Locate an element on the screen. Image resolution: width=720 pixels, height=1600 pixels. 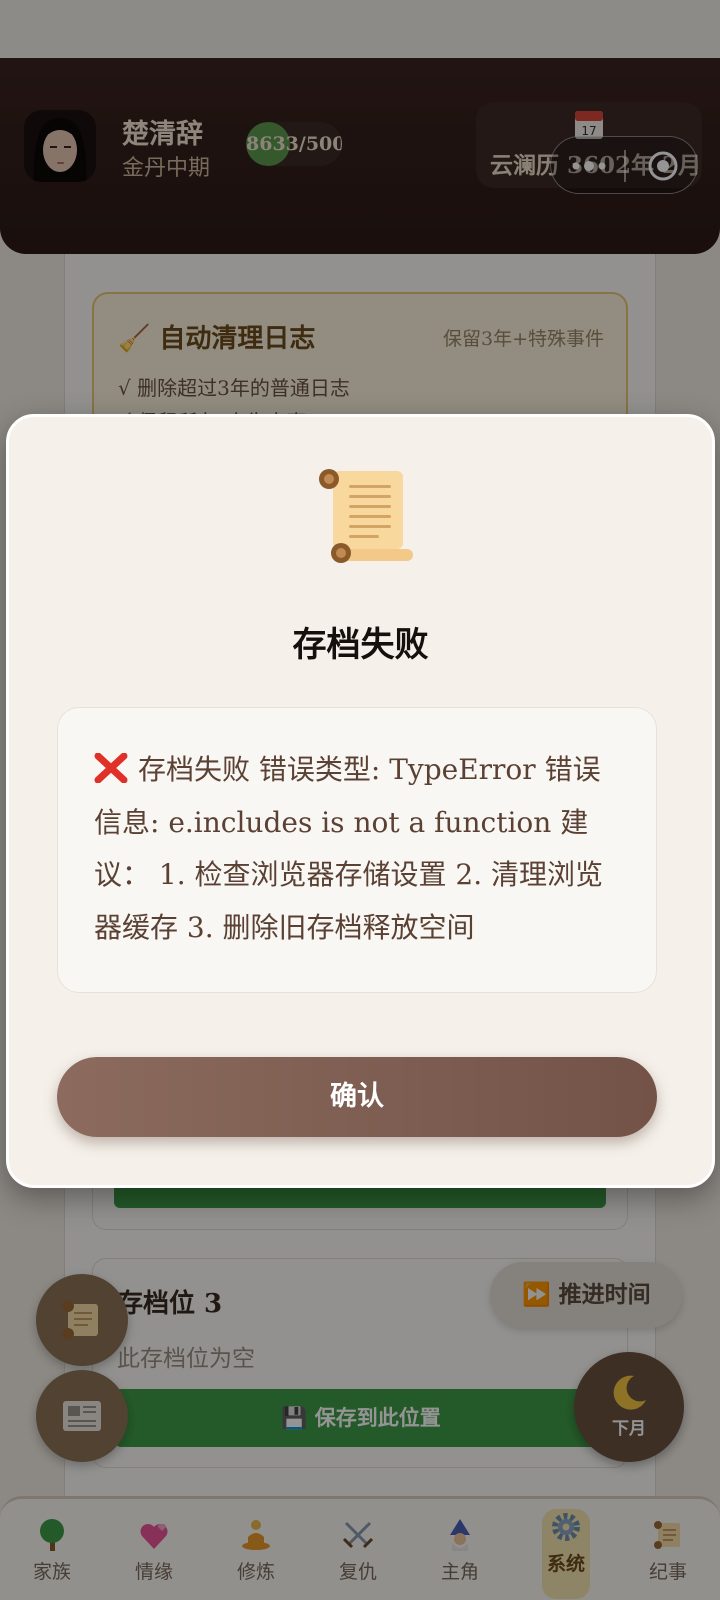
scroll-icon is located at coordinates (366, 516).